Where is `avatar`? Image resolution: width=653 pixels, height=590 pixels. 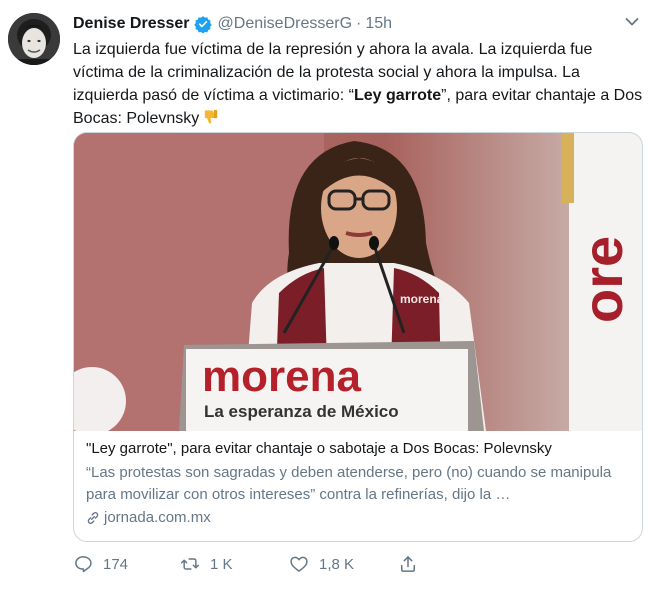 avatar is located at coordinates (34, 39).